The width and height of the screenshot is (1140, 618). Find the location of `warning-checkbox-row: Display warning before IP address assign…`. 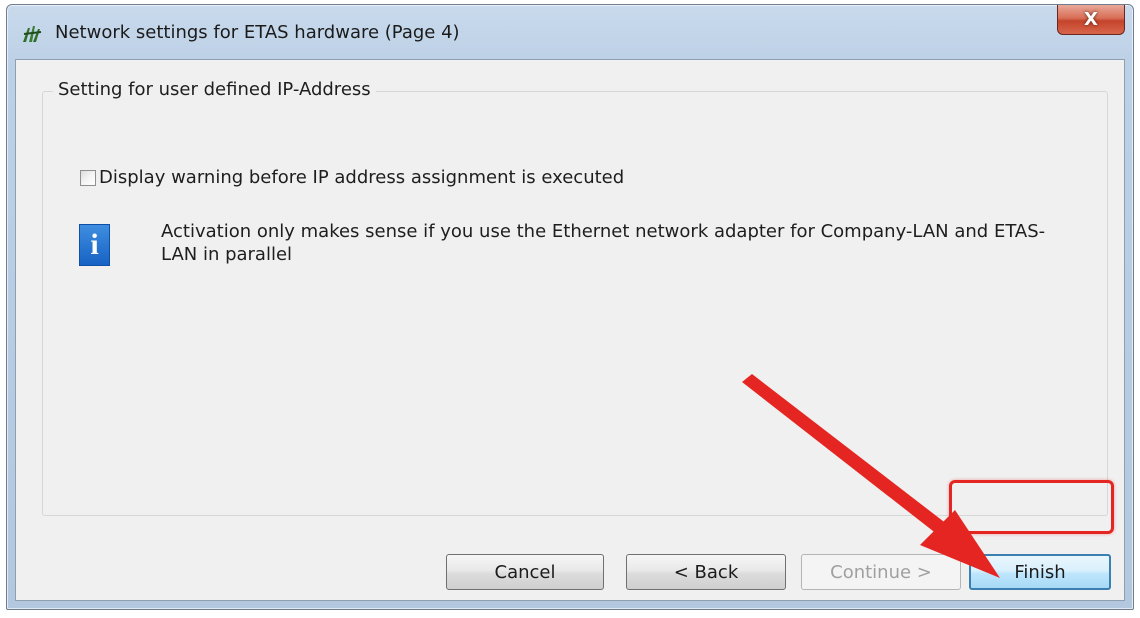

warning-checkbox-row: Display warning before IP address assign… is located at coordinates (352, 177).